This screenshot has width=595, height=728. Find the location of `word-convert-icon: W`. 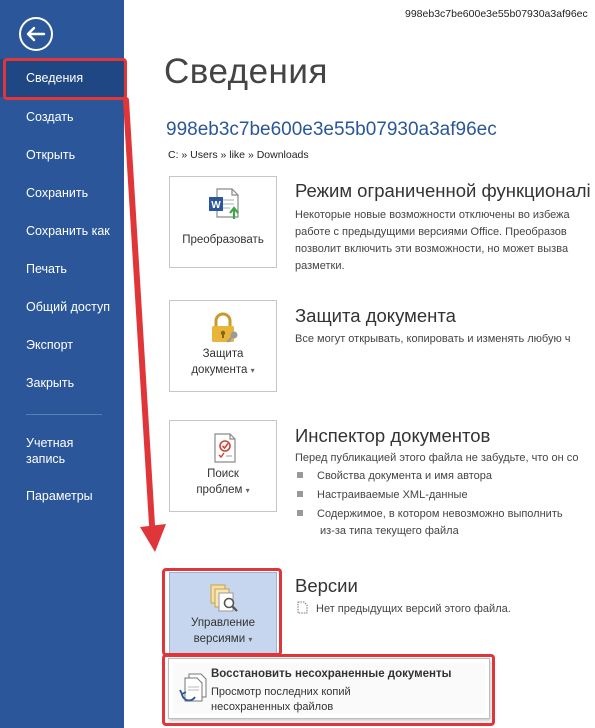

word-convert-icon: W is located at coordinates (224, 203).